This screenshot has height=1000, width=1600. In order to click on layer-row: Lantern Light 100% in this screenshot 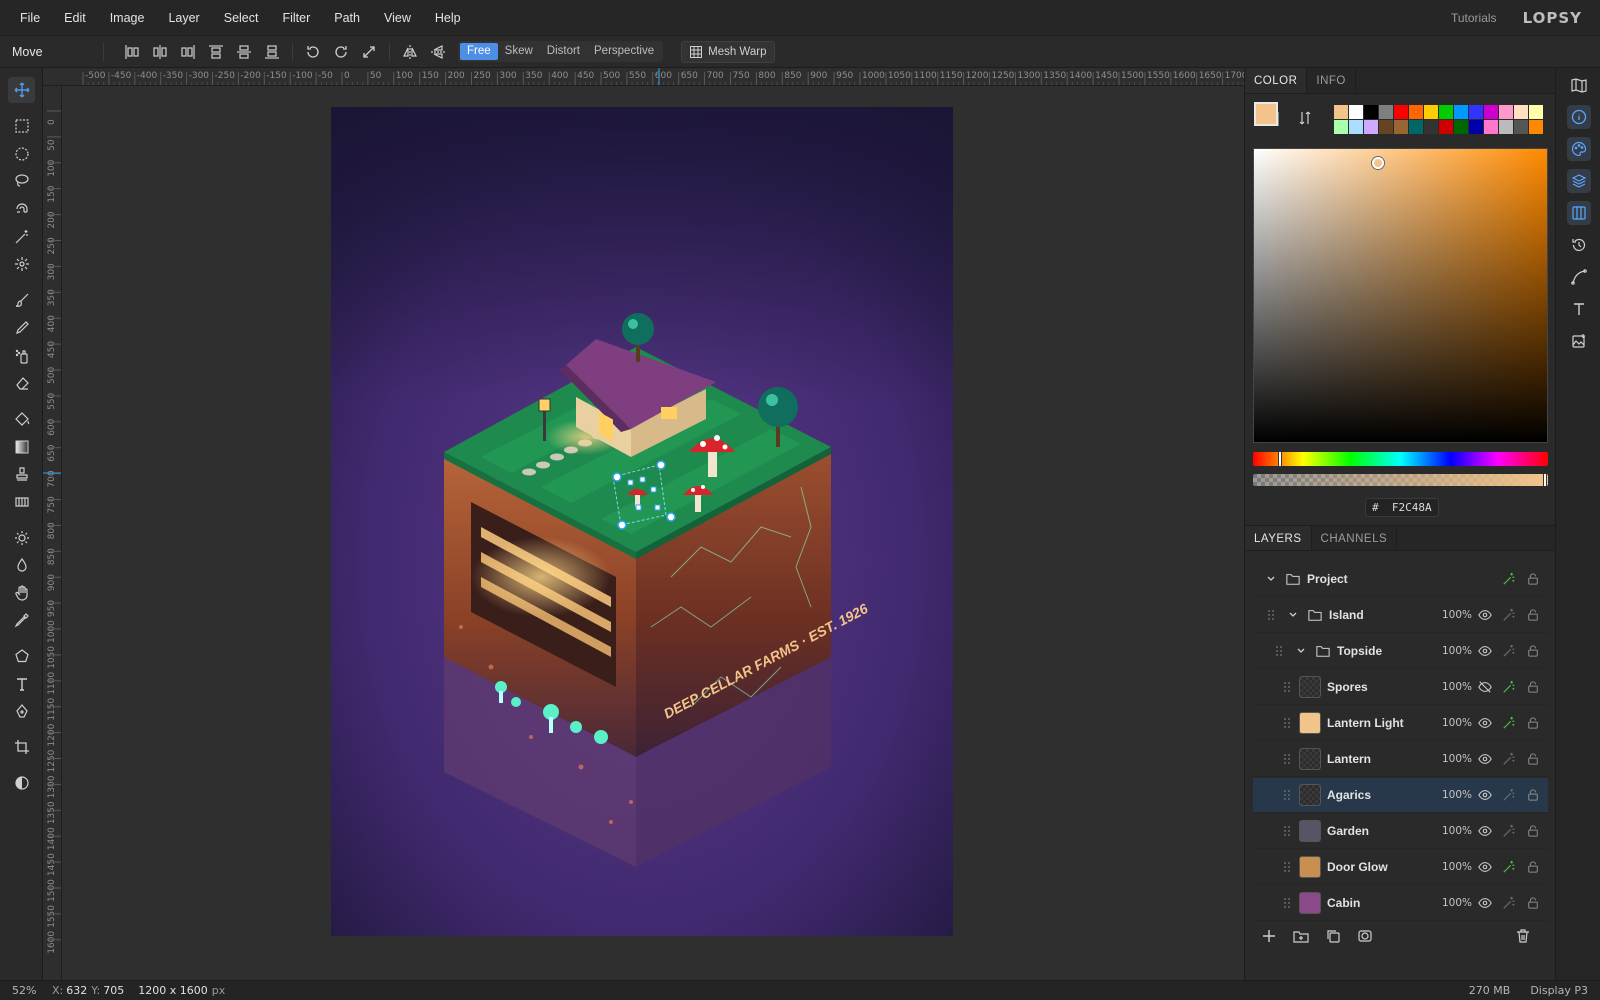, I will do `click(1400, 723)`.